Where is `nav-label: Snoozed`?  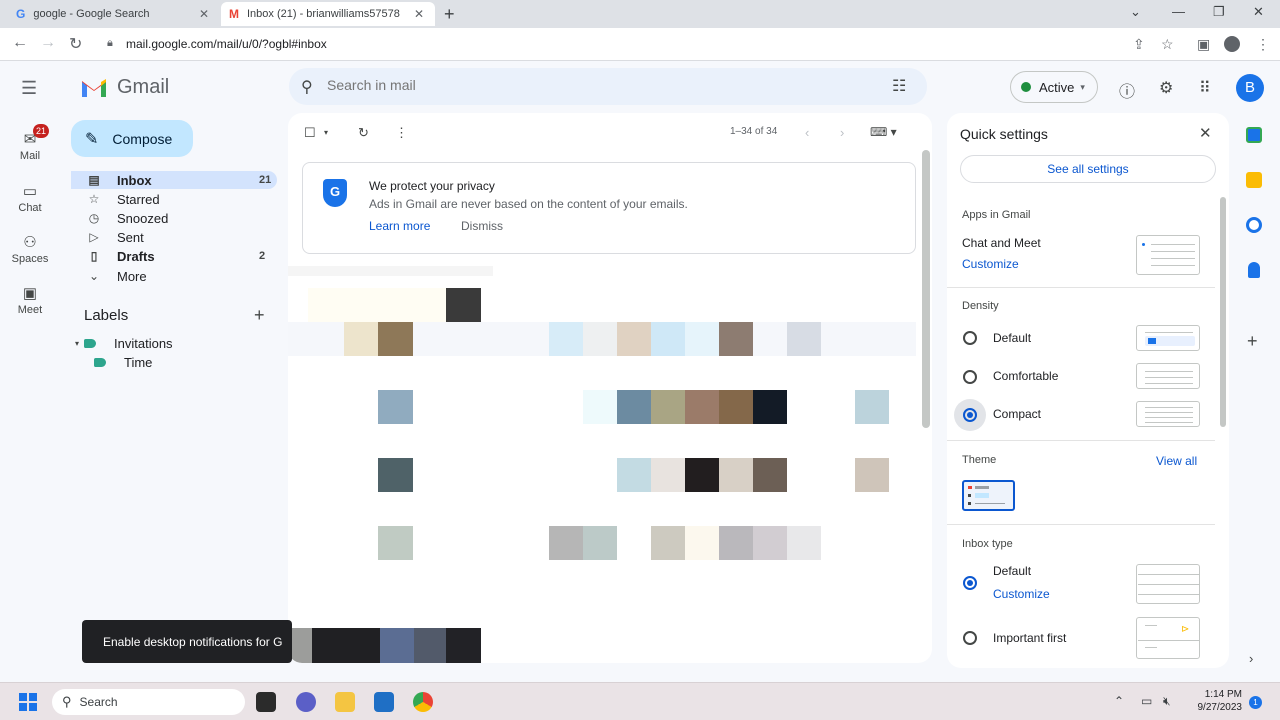
nav-label: Snoozed is located at coordinates (143, 218).